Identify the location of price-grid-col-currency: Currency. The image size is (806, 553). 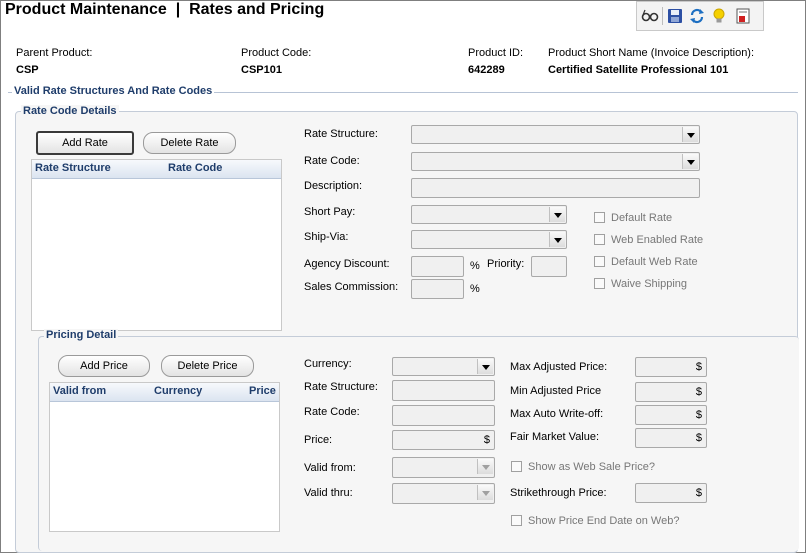
(178, 391).